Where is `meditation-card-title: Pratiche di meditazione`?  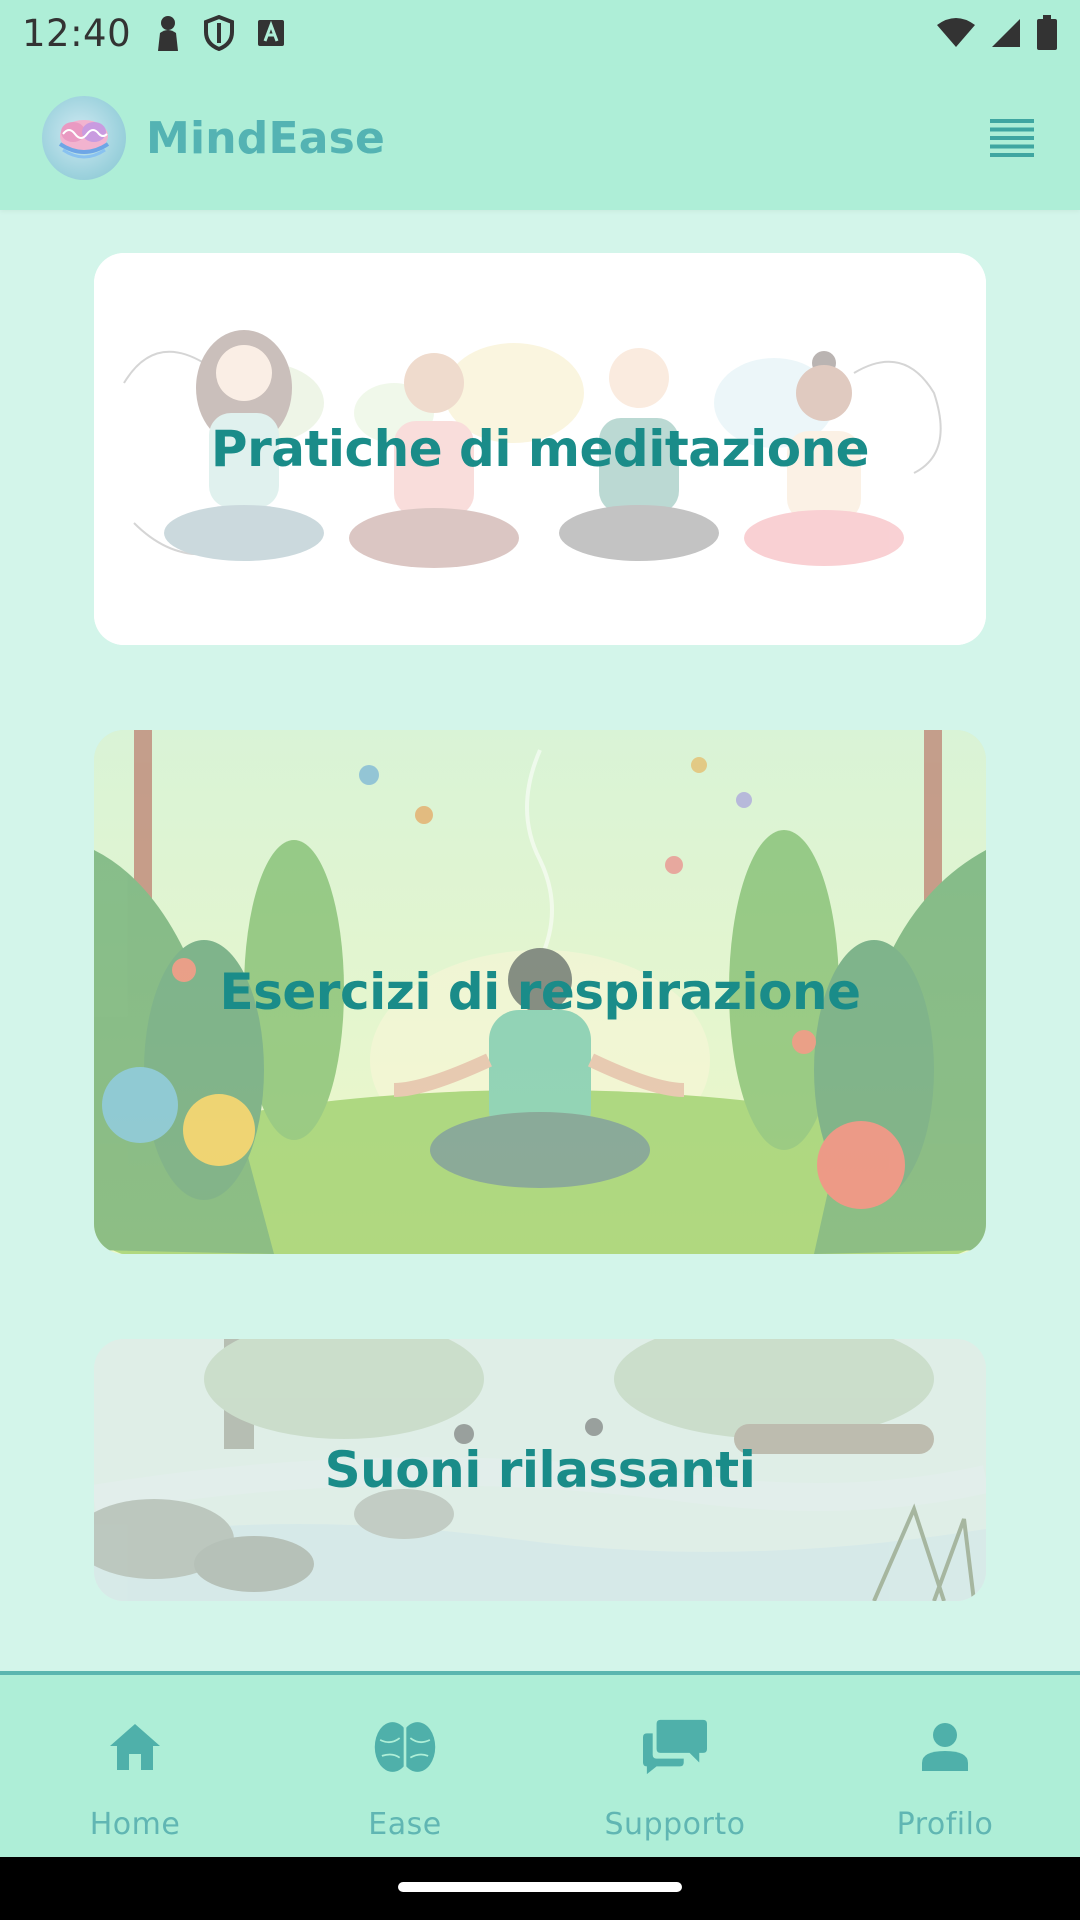
meditation-card-title: Pratiche di meditazione is located at coordinates (540, 449).